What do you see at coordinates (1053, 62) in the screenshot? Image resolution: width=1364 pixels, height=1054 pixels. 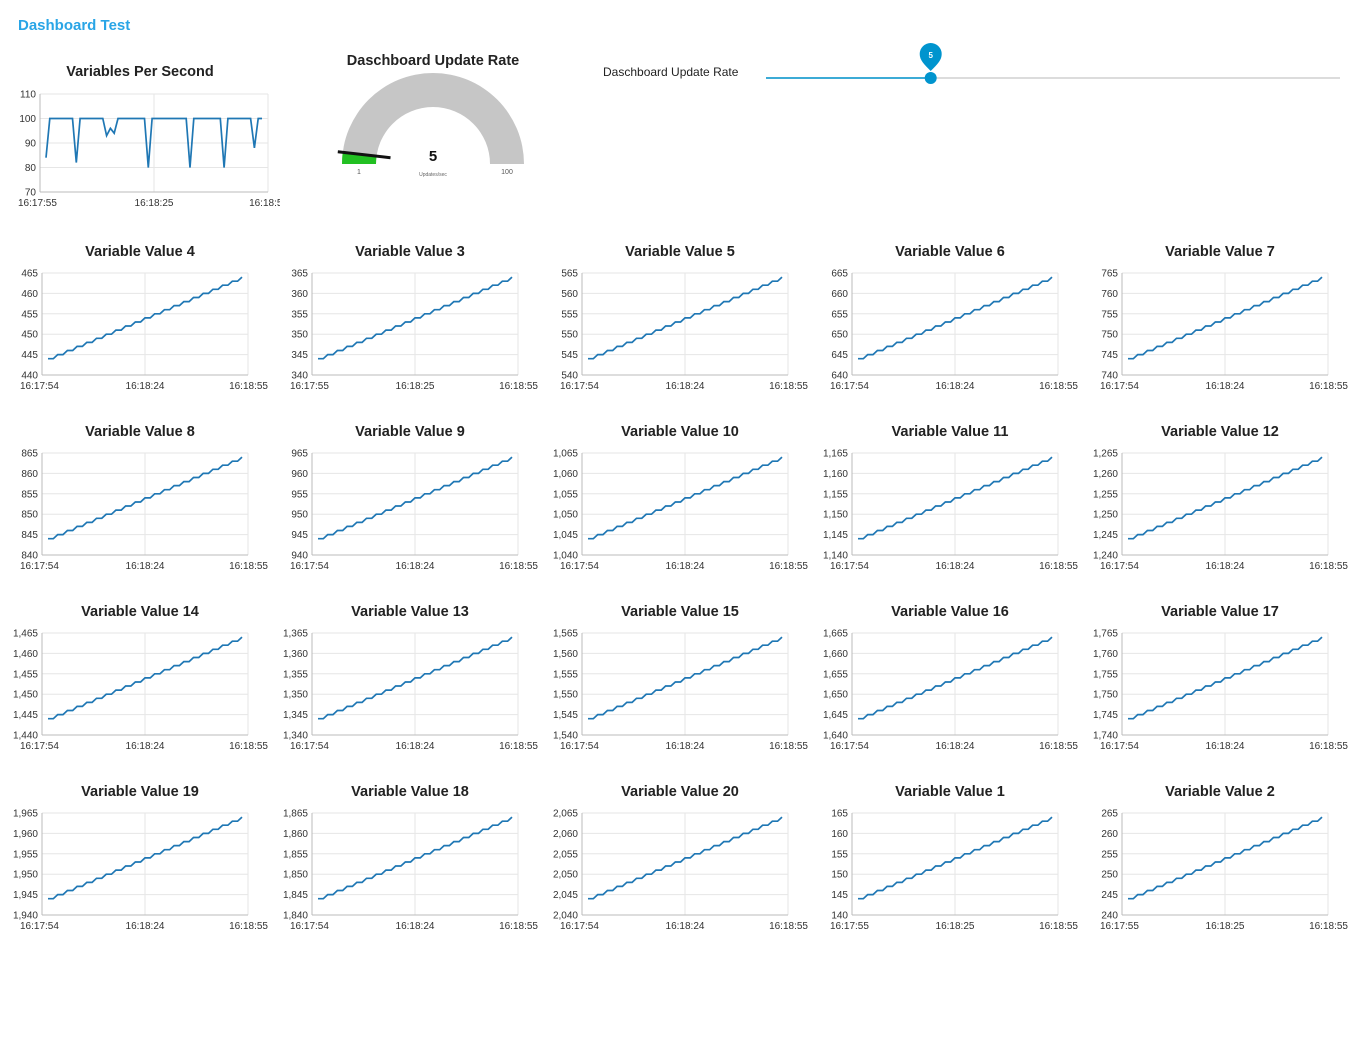 I see `update-rate-slider: 5` at bounding box center [1053, 62].